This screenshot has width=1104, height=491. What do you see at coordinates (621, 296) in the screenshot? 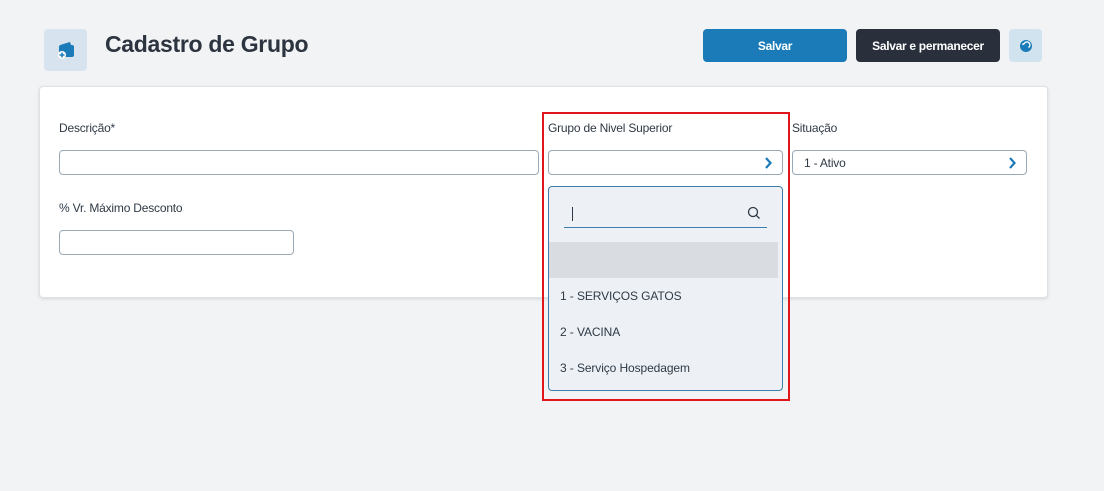
I see `dropdown-option: 1 - SERVIÇOS GATOS` at bounding box center [621, 296].